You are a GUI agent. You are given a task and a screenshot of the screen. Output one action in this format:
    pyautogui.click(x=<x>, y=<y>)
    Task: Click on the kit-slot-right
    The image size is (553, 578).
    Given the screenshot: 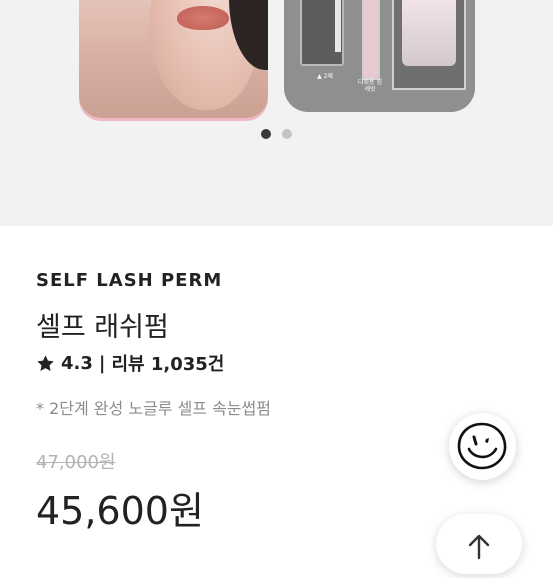 What is the action you would take?
    pyautogui.click(x=429, y=45)
    